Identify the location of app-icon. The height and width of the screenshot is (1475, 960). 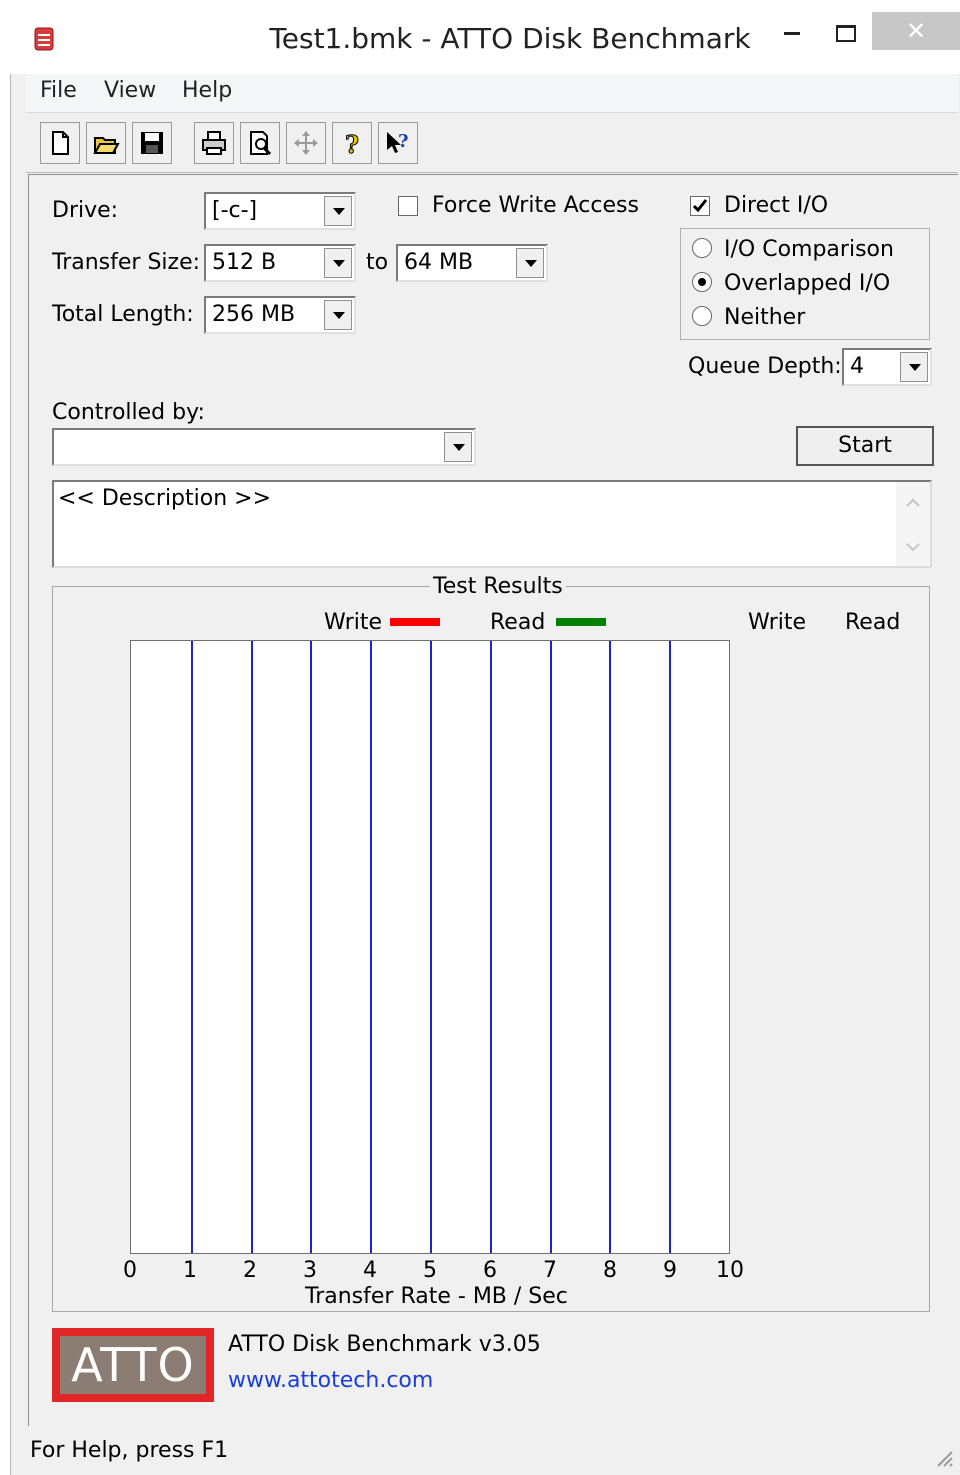
(44, 39).